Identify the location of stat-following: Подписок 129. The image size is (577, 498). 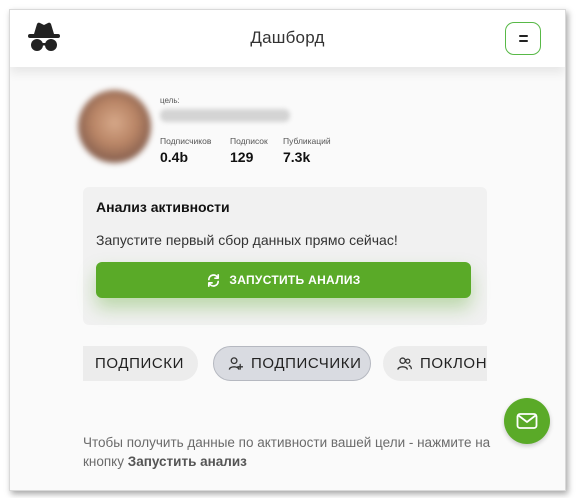
(249, 150).